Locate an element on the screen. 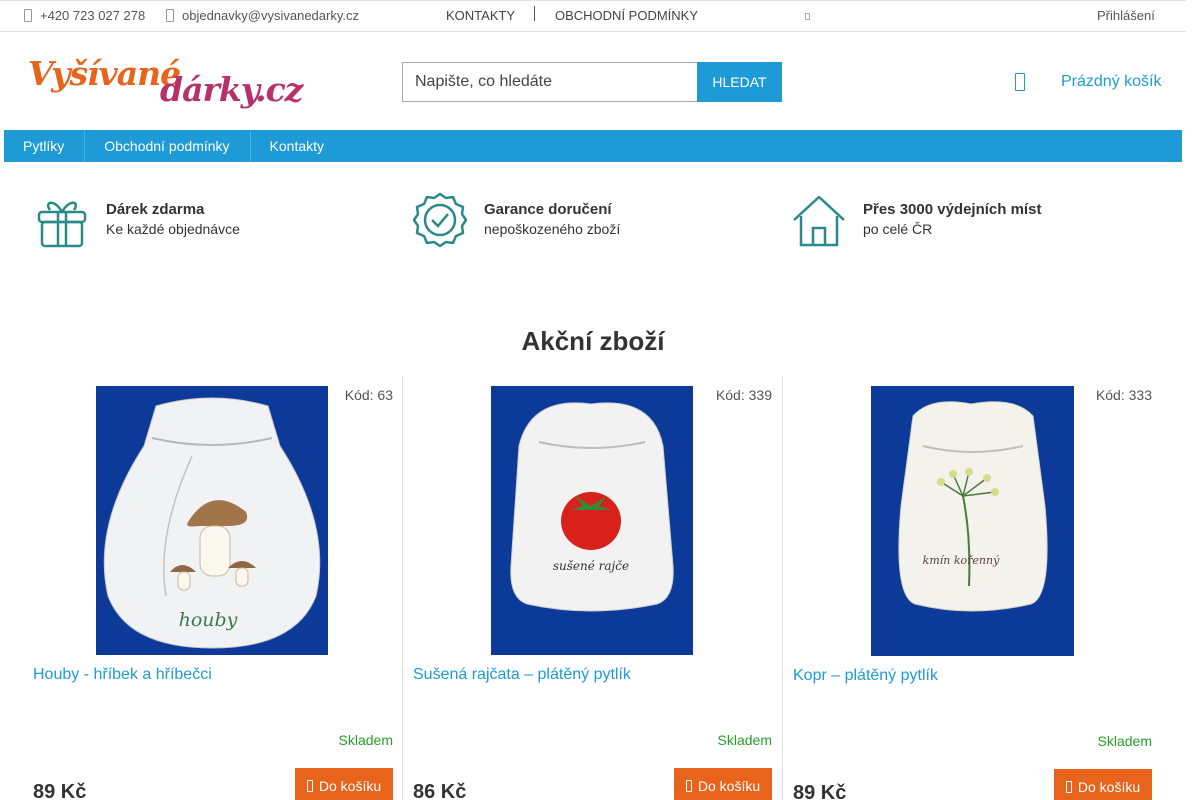  embroidery-text: sušené rajče is located at coordinates (591, 566).